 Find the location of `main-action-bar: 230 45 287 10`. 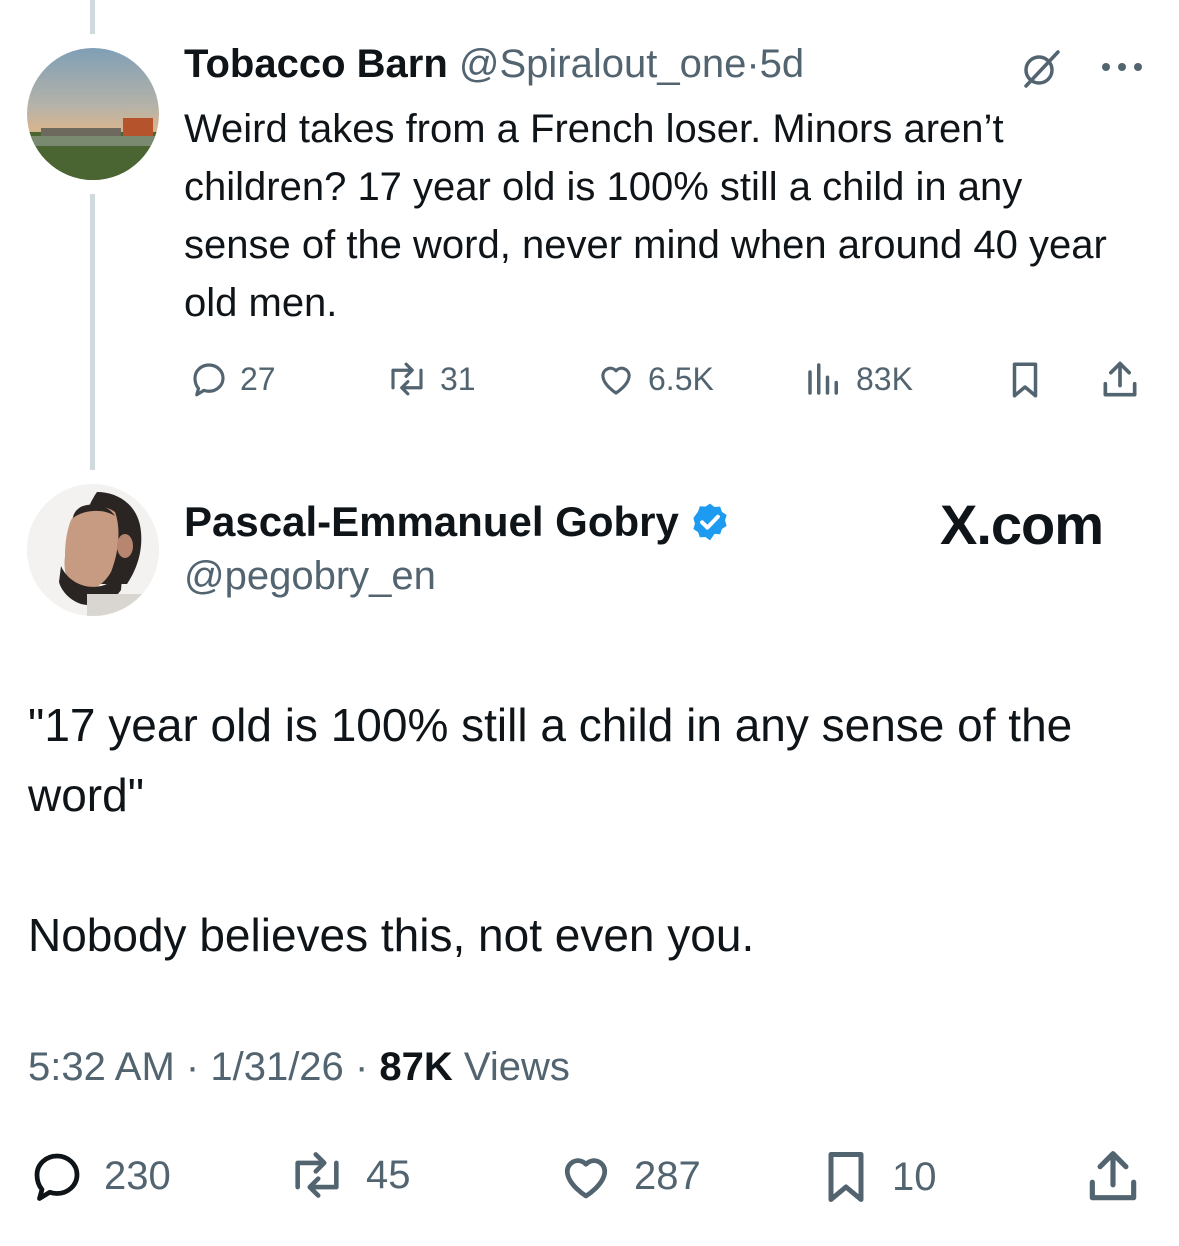

main-action-bar: 230 45 287 10 is located at coordinates (587, 1176).